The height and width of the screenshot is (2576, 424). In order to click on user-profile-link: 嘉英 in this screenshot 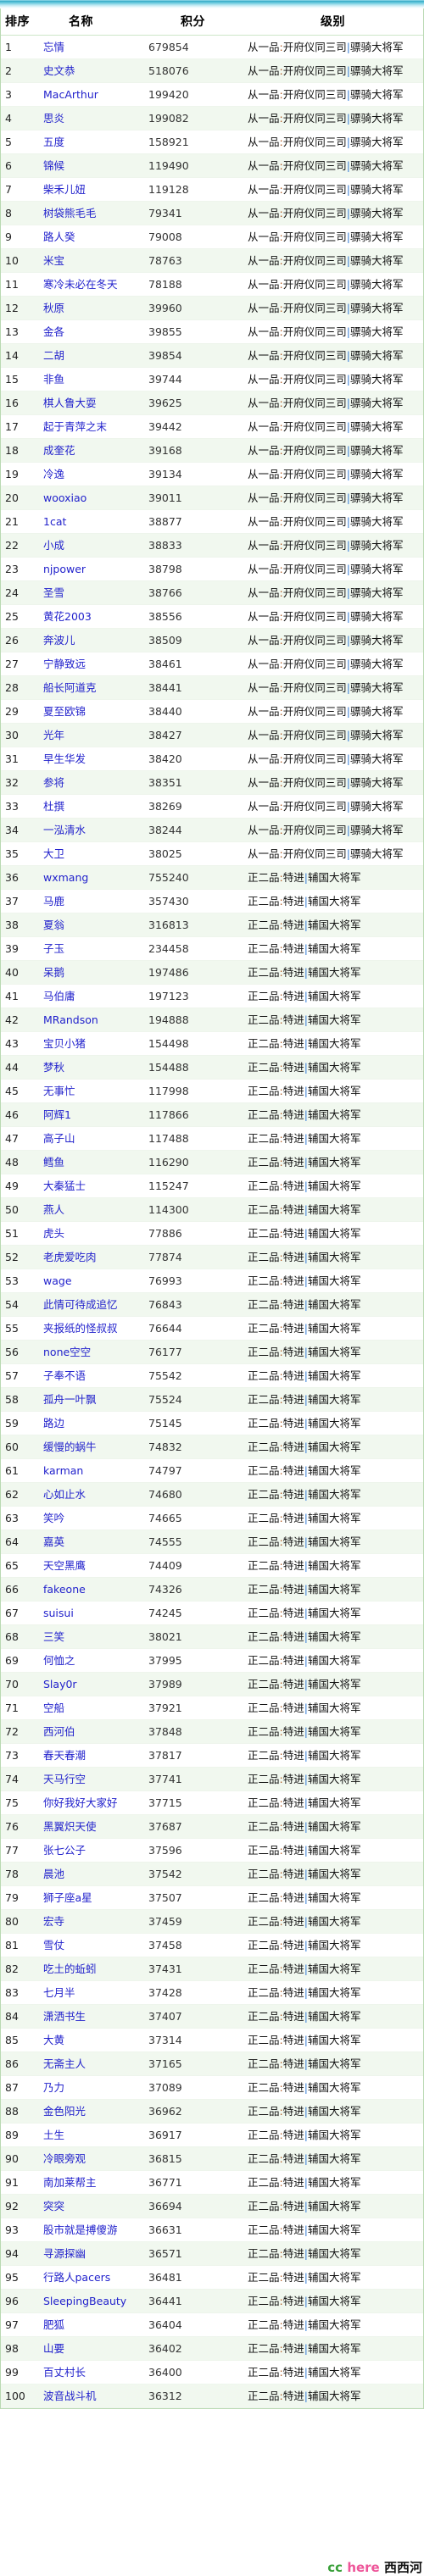, I will do `click(53, 1541)`.